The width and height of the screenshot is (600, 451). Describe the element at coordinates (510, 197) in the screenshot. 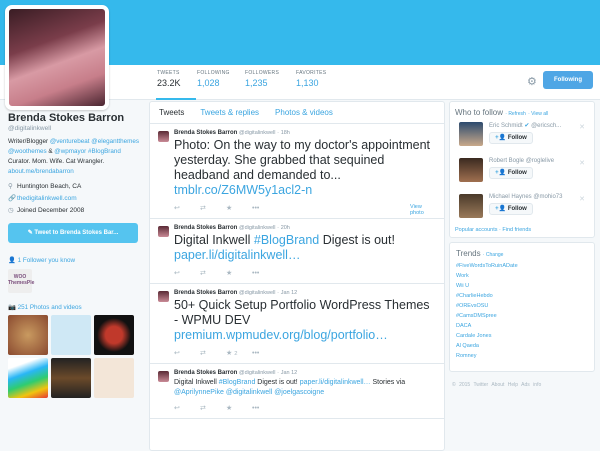

I see `user-name: Michael Haynes` at that location.